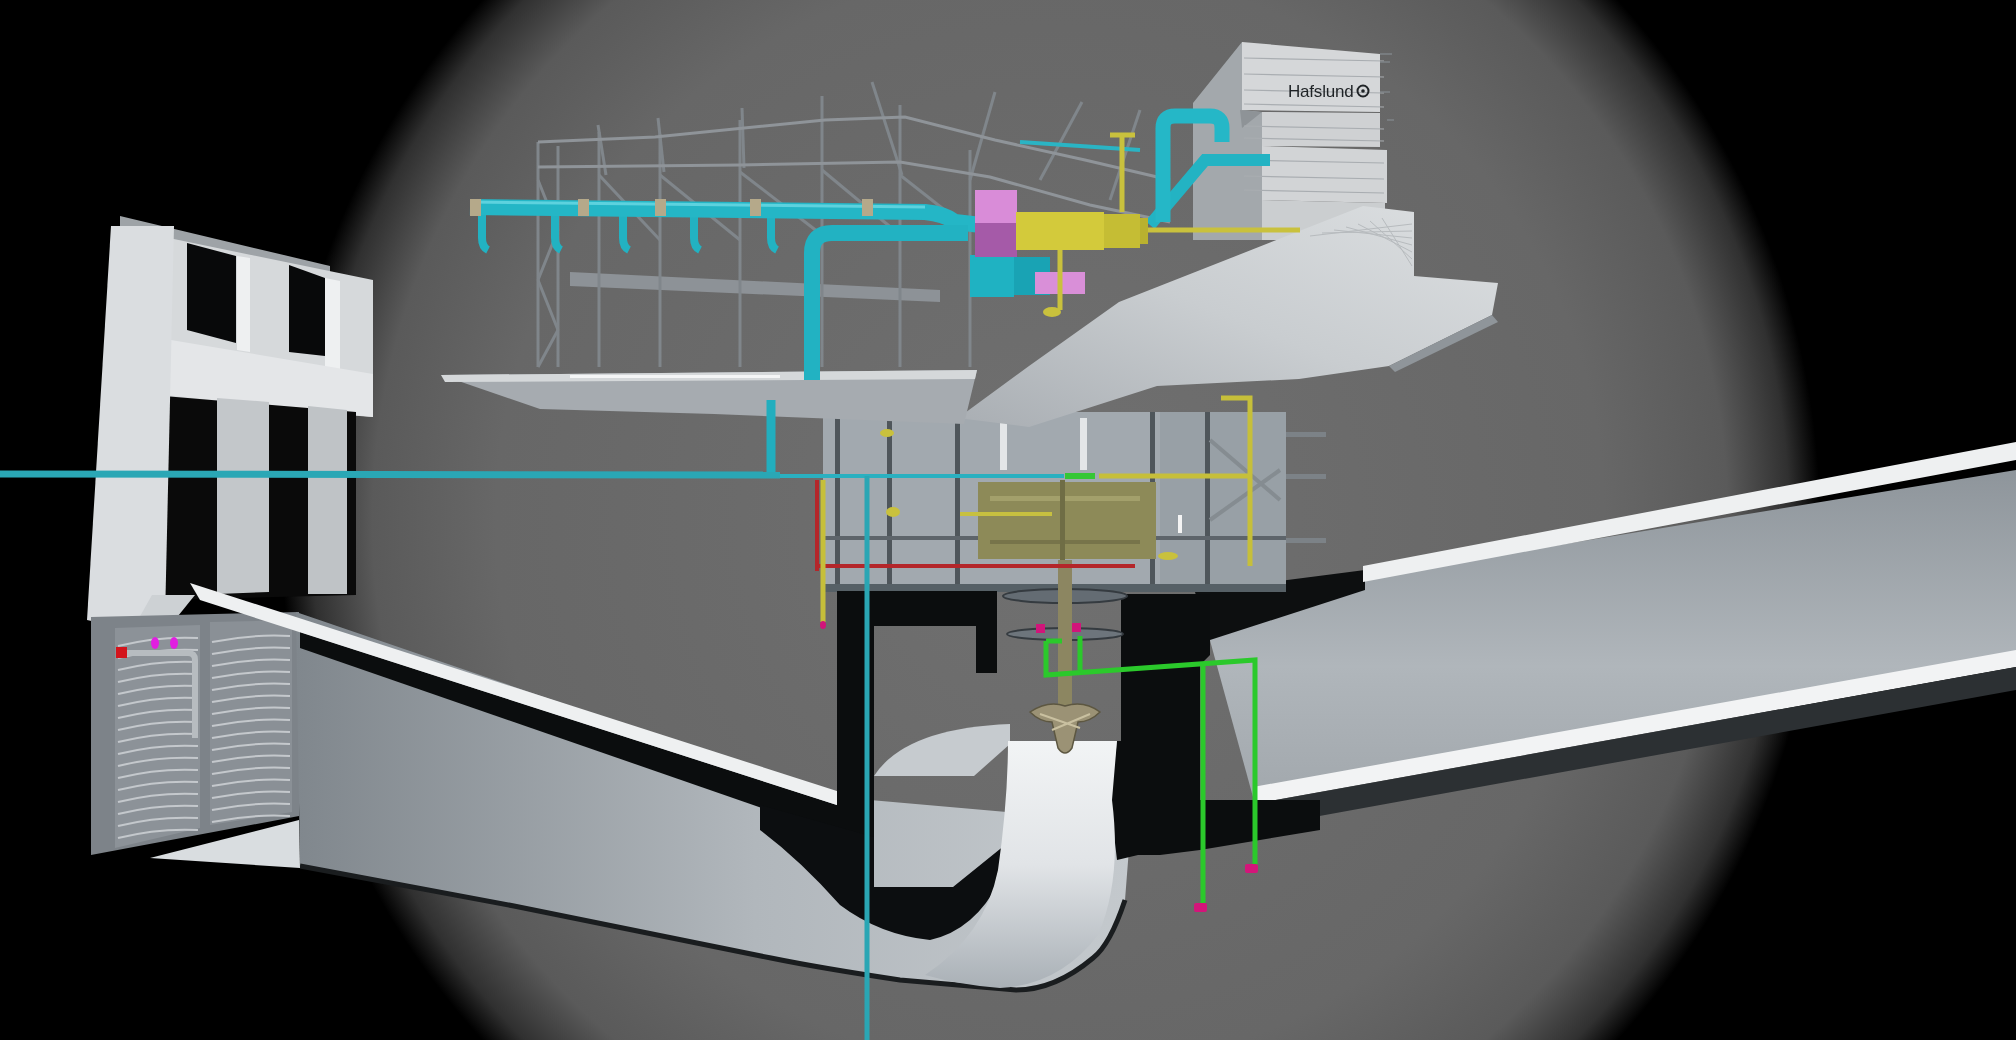  What do you see at coordinates (1321, 91) in the screenshot?
I see `sign-text: Hafslund` at bounding box center [1321, 91].